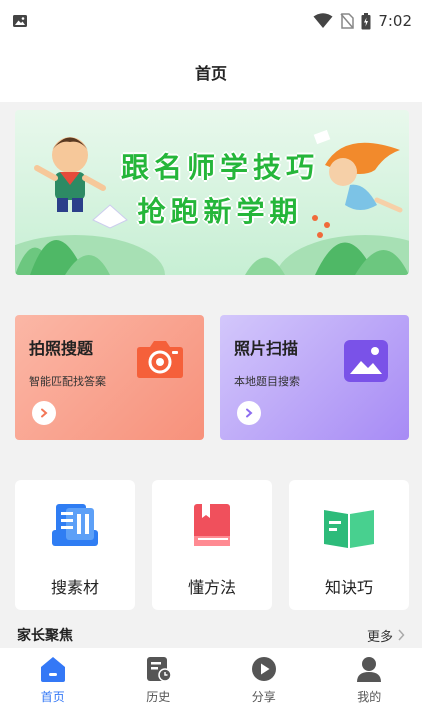 This screenshot has width=422, height=718. Describe the element at coordinates (211, 72) in the screenshot. I see `page-title: 首页` at that location.